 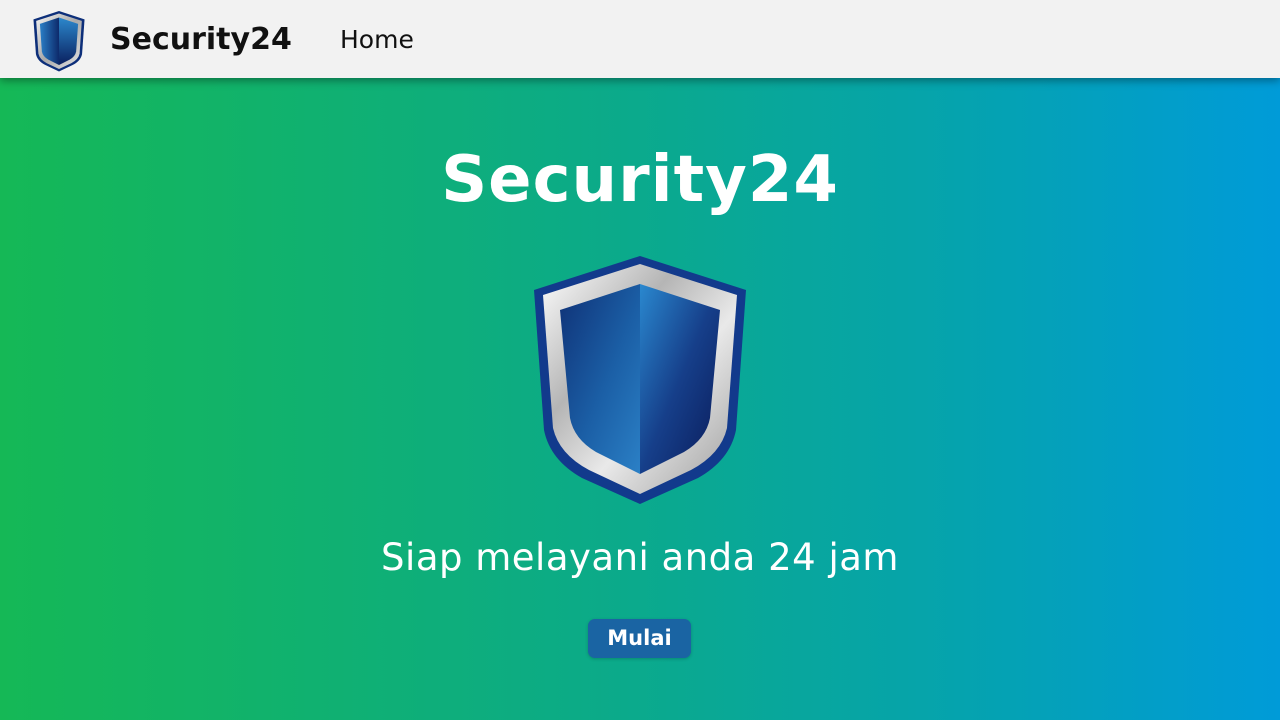 I want to click on shield-logo-icon, so click(x=59, y=41).